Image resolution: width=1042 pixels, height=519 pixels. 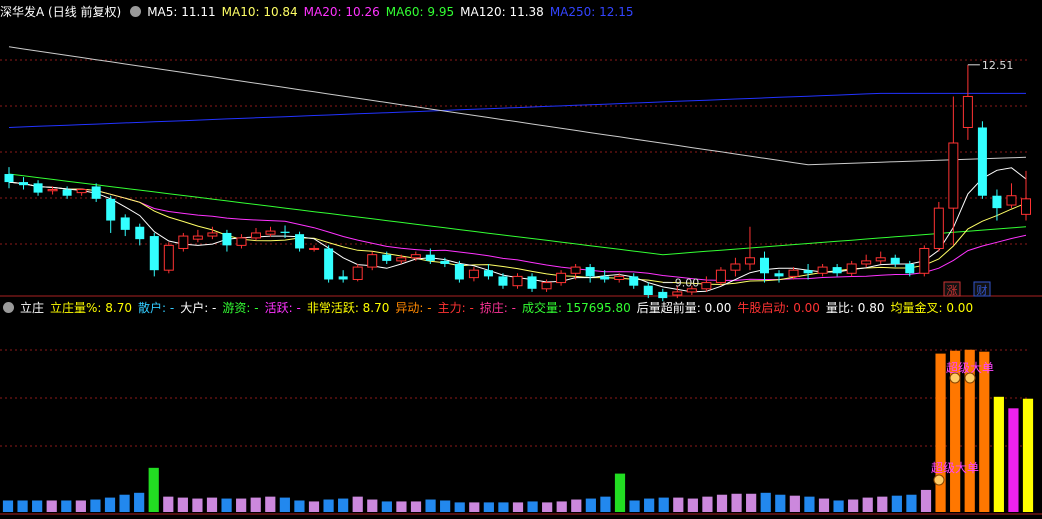 What do you see at coordinates (998, 65) in the screenshot?
I see `high-price-label: 12.51` at bounding box center [998, 65].